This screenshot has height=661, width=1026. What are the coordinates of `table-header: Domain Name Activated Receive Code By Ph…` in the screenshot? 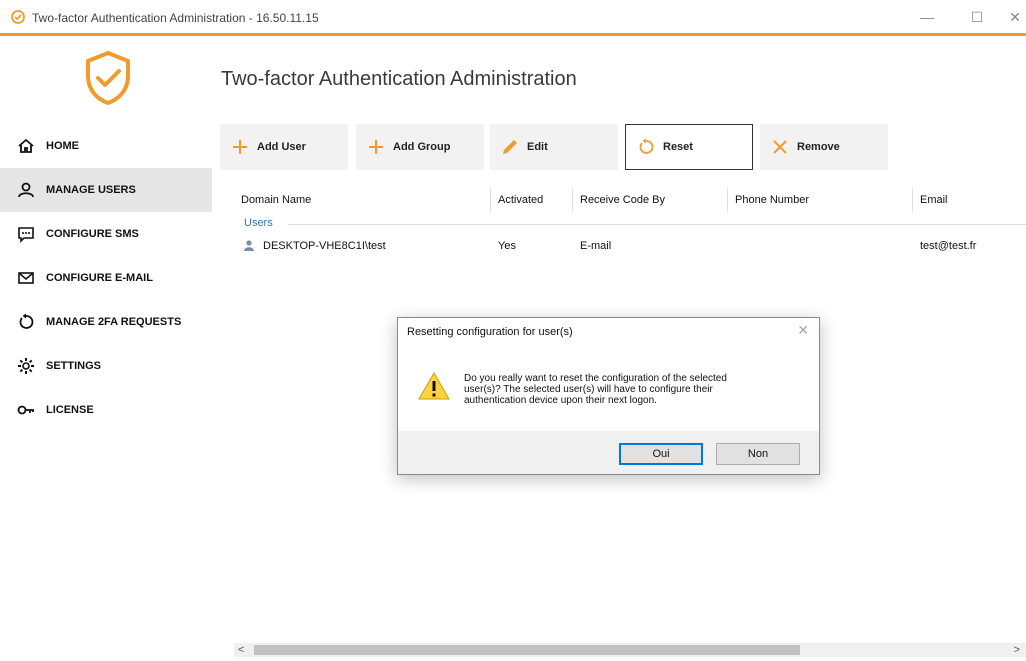 It's located at (630, 200).